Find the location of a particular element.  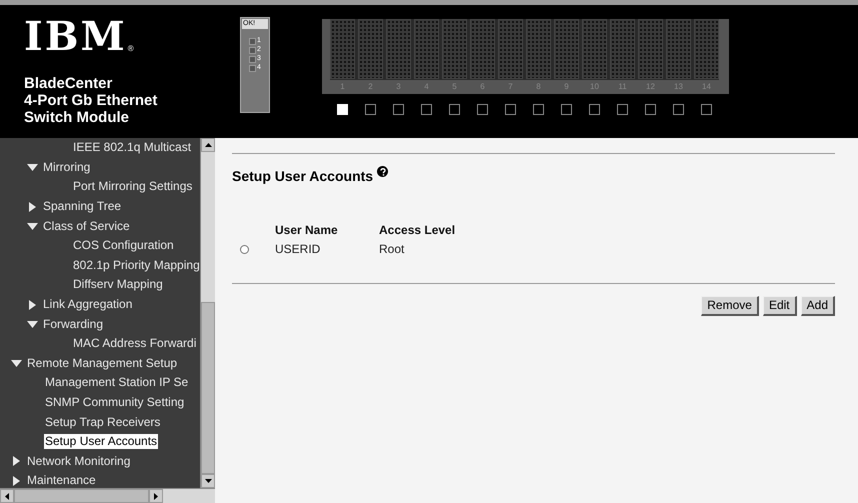

nav-item: Remote Management Setup is located at coordinates (102, 363).